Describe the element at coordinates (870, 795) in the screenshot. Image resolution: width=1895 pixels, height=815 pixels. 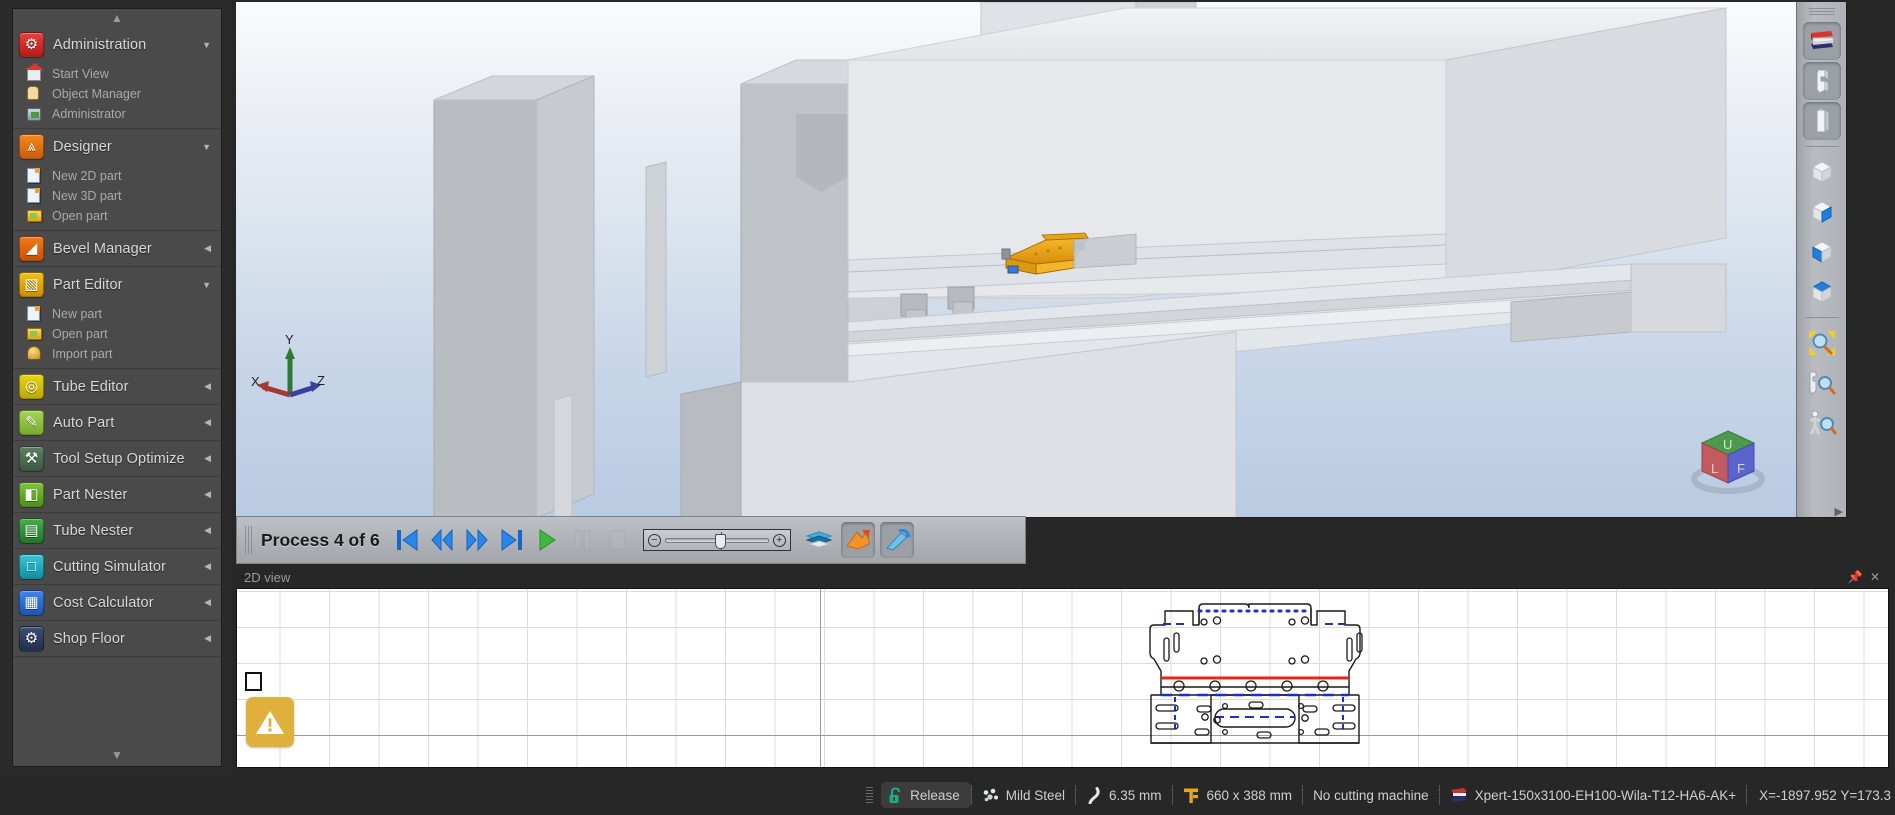
I see `status-bar-grip` at that location.